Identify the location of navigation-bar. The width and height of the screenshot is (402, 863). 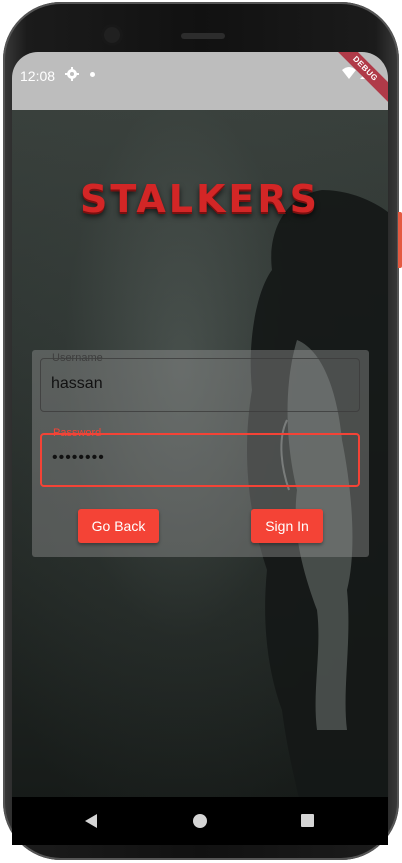
(200, 821).